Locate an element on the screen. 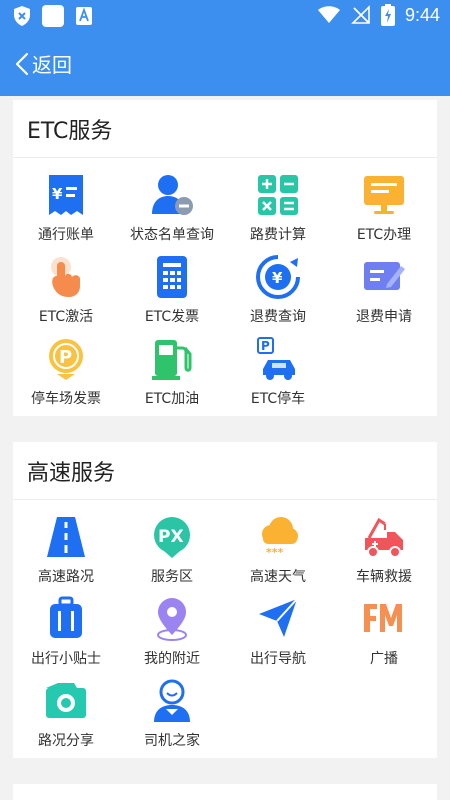  grid-item-refund-apply: 退费申请 is located at coordinates (384, 289).